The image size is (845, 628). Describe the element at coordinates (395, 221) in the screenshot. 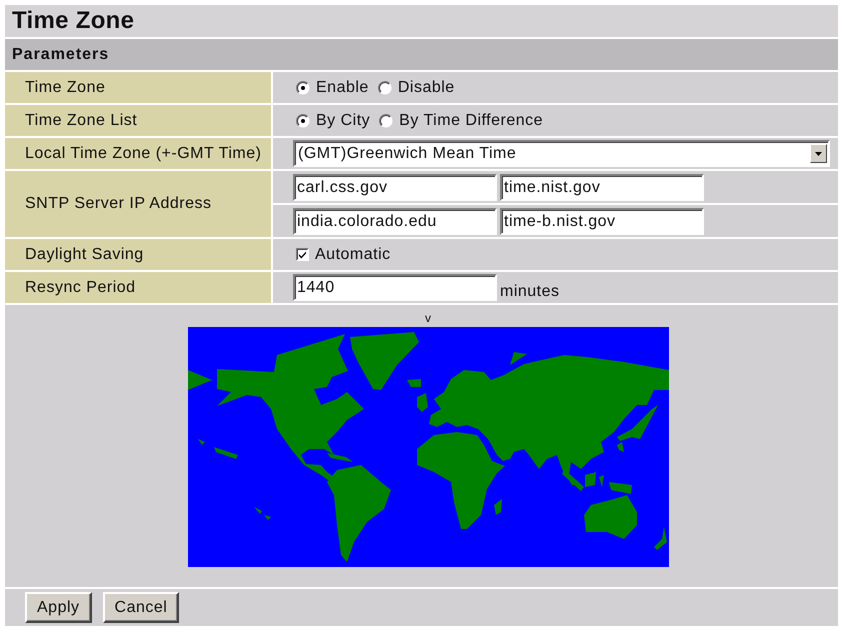

I see `text-field: india.colorado.edu` at that location.